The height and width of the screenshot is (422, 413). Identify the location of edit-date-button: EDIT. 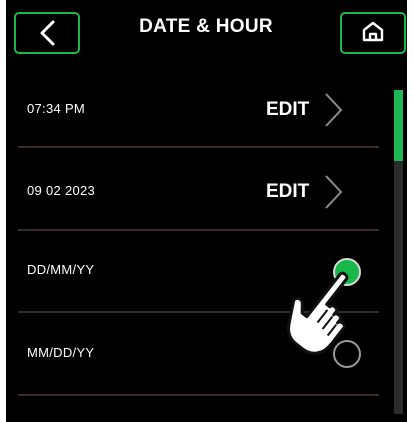
(294, 193).